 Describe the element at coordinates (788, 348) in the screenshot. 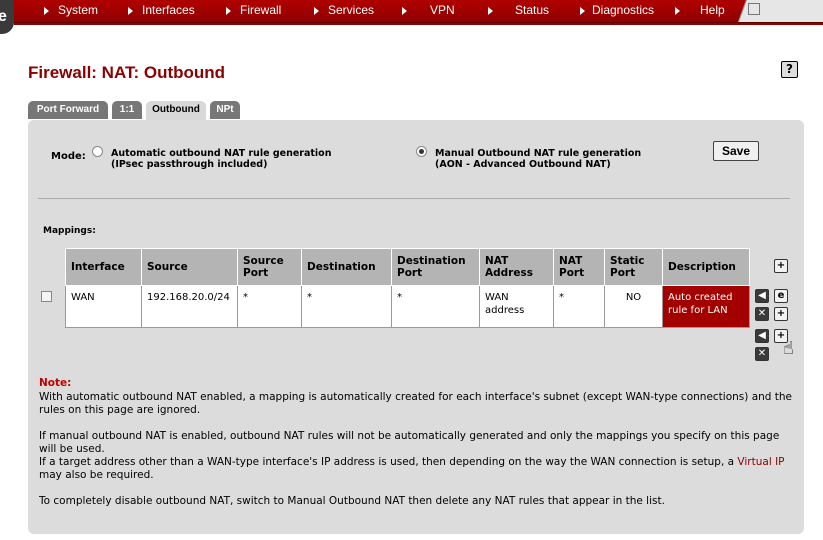

I see `hand-cursor-icon: ☝` at that location.